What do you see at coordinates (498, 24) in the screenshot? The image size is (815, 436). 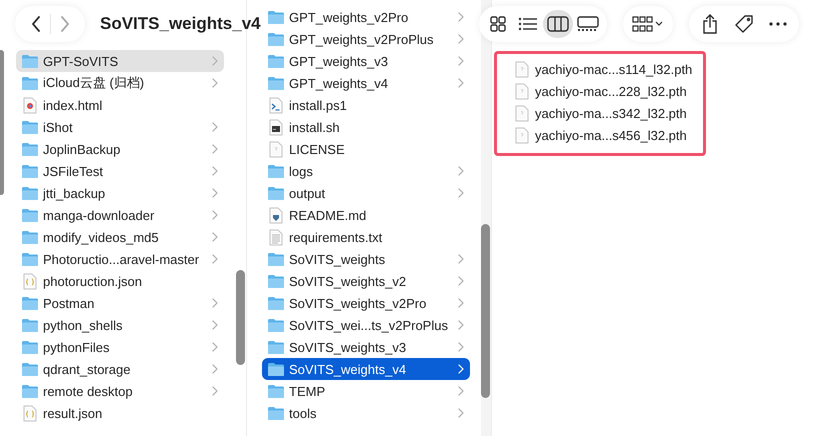 I see `grid-icon` at bounding box center [498, 24].